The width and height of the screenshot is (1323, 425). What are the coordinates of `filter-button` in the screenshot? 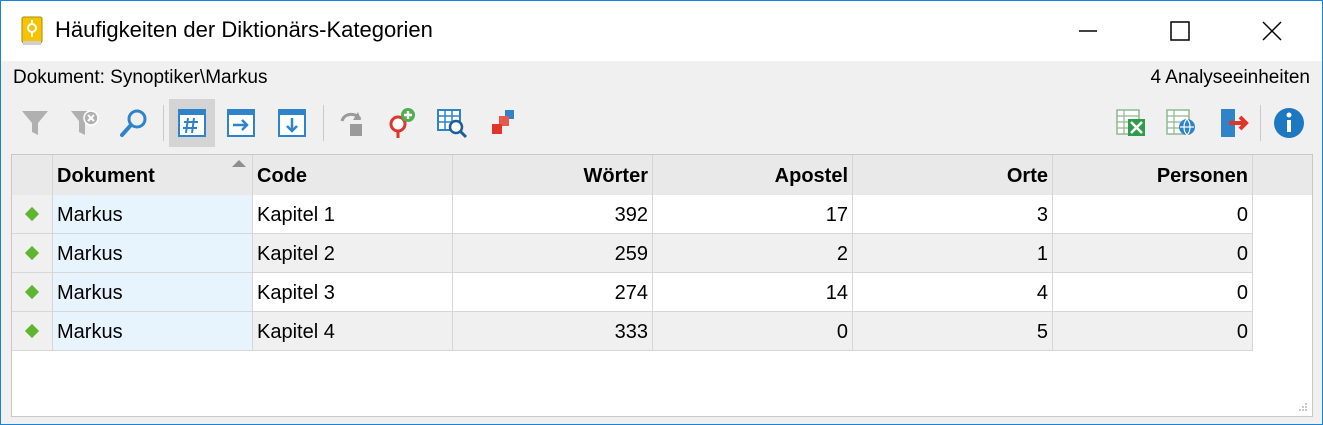 It's located at (35, 123).